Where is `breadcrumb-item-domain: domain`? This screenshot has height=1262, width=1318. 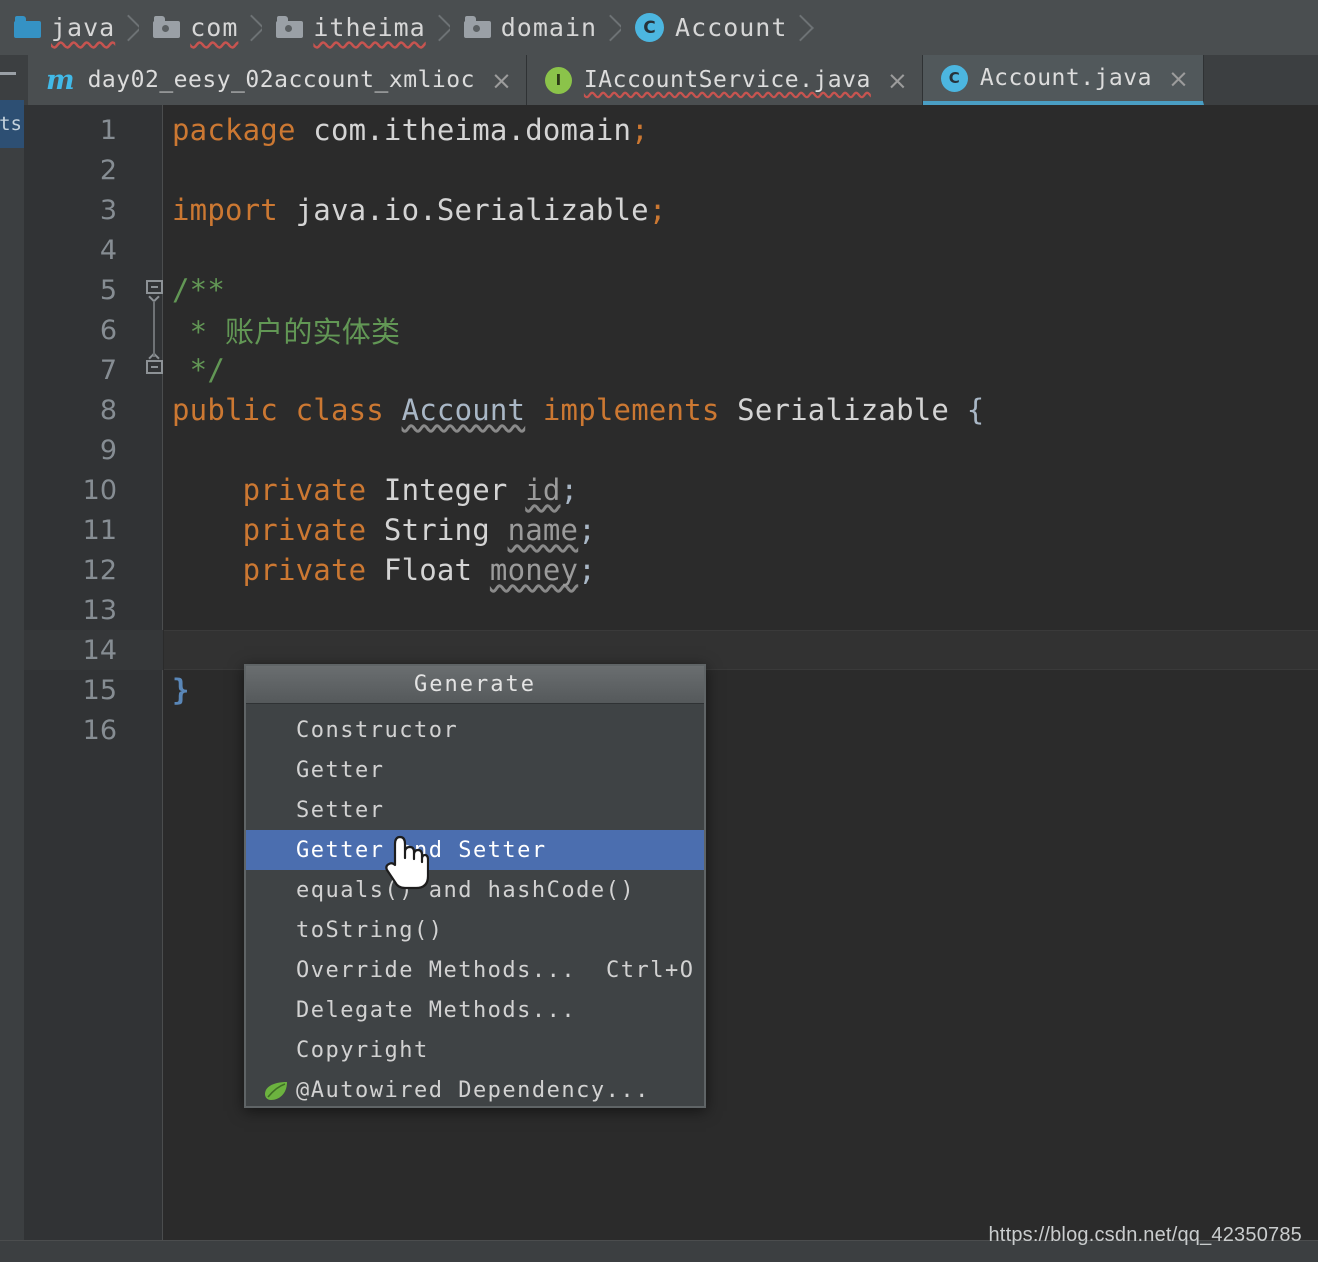 breadcrumb-item-domain: domain is located at coordinates (534, 27).